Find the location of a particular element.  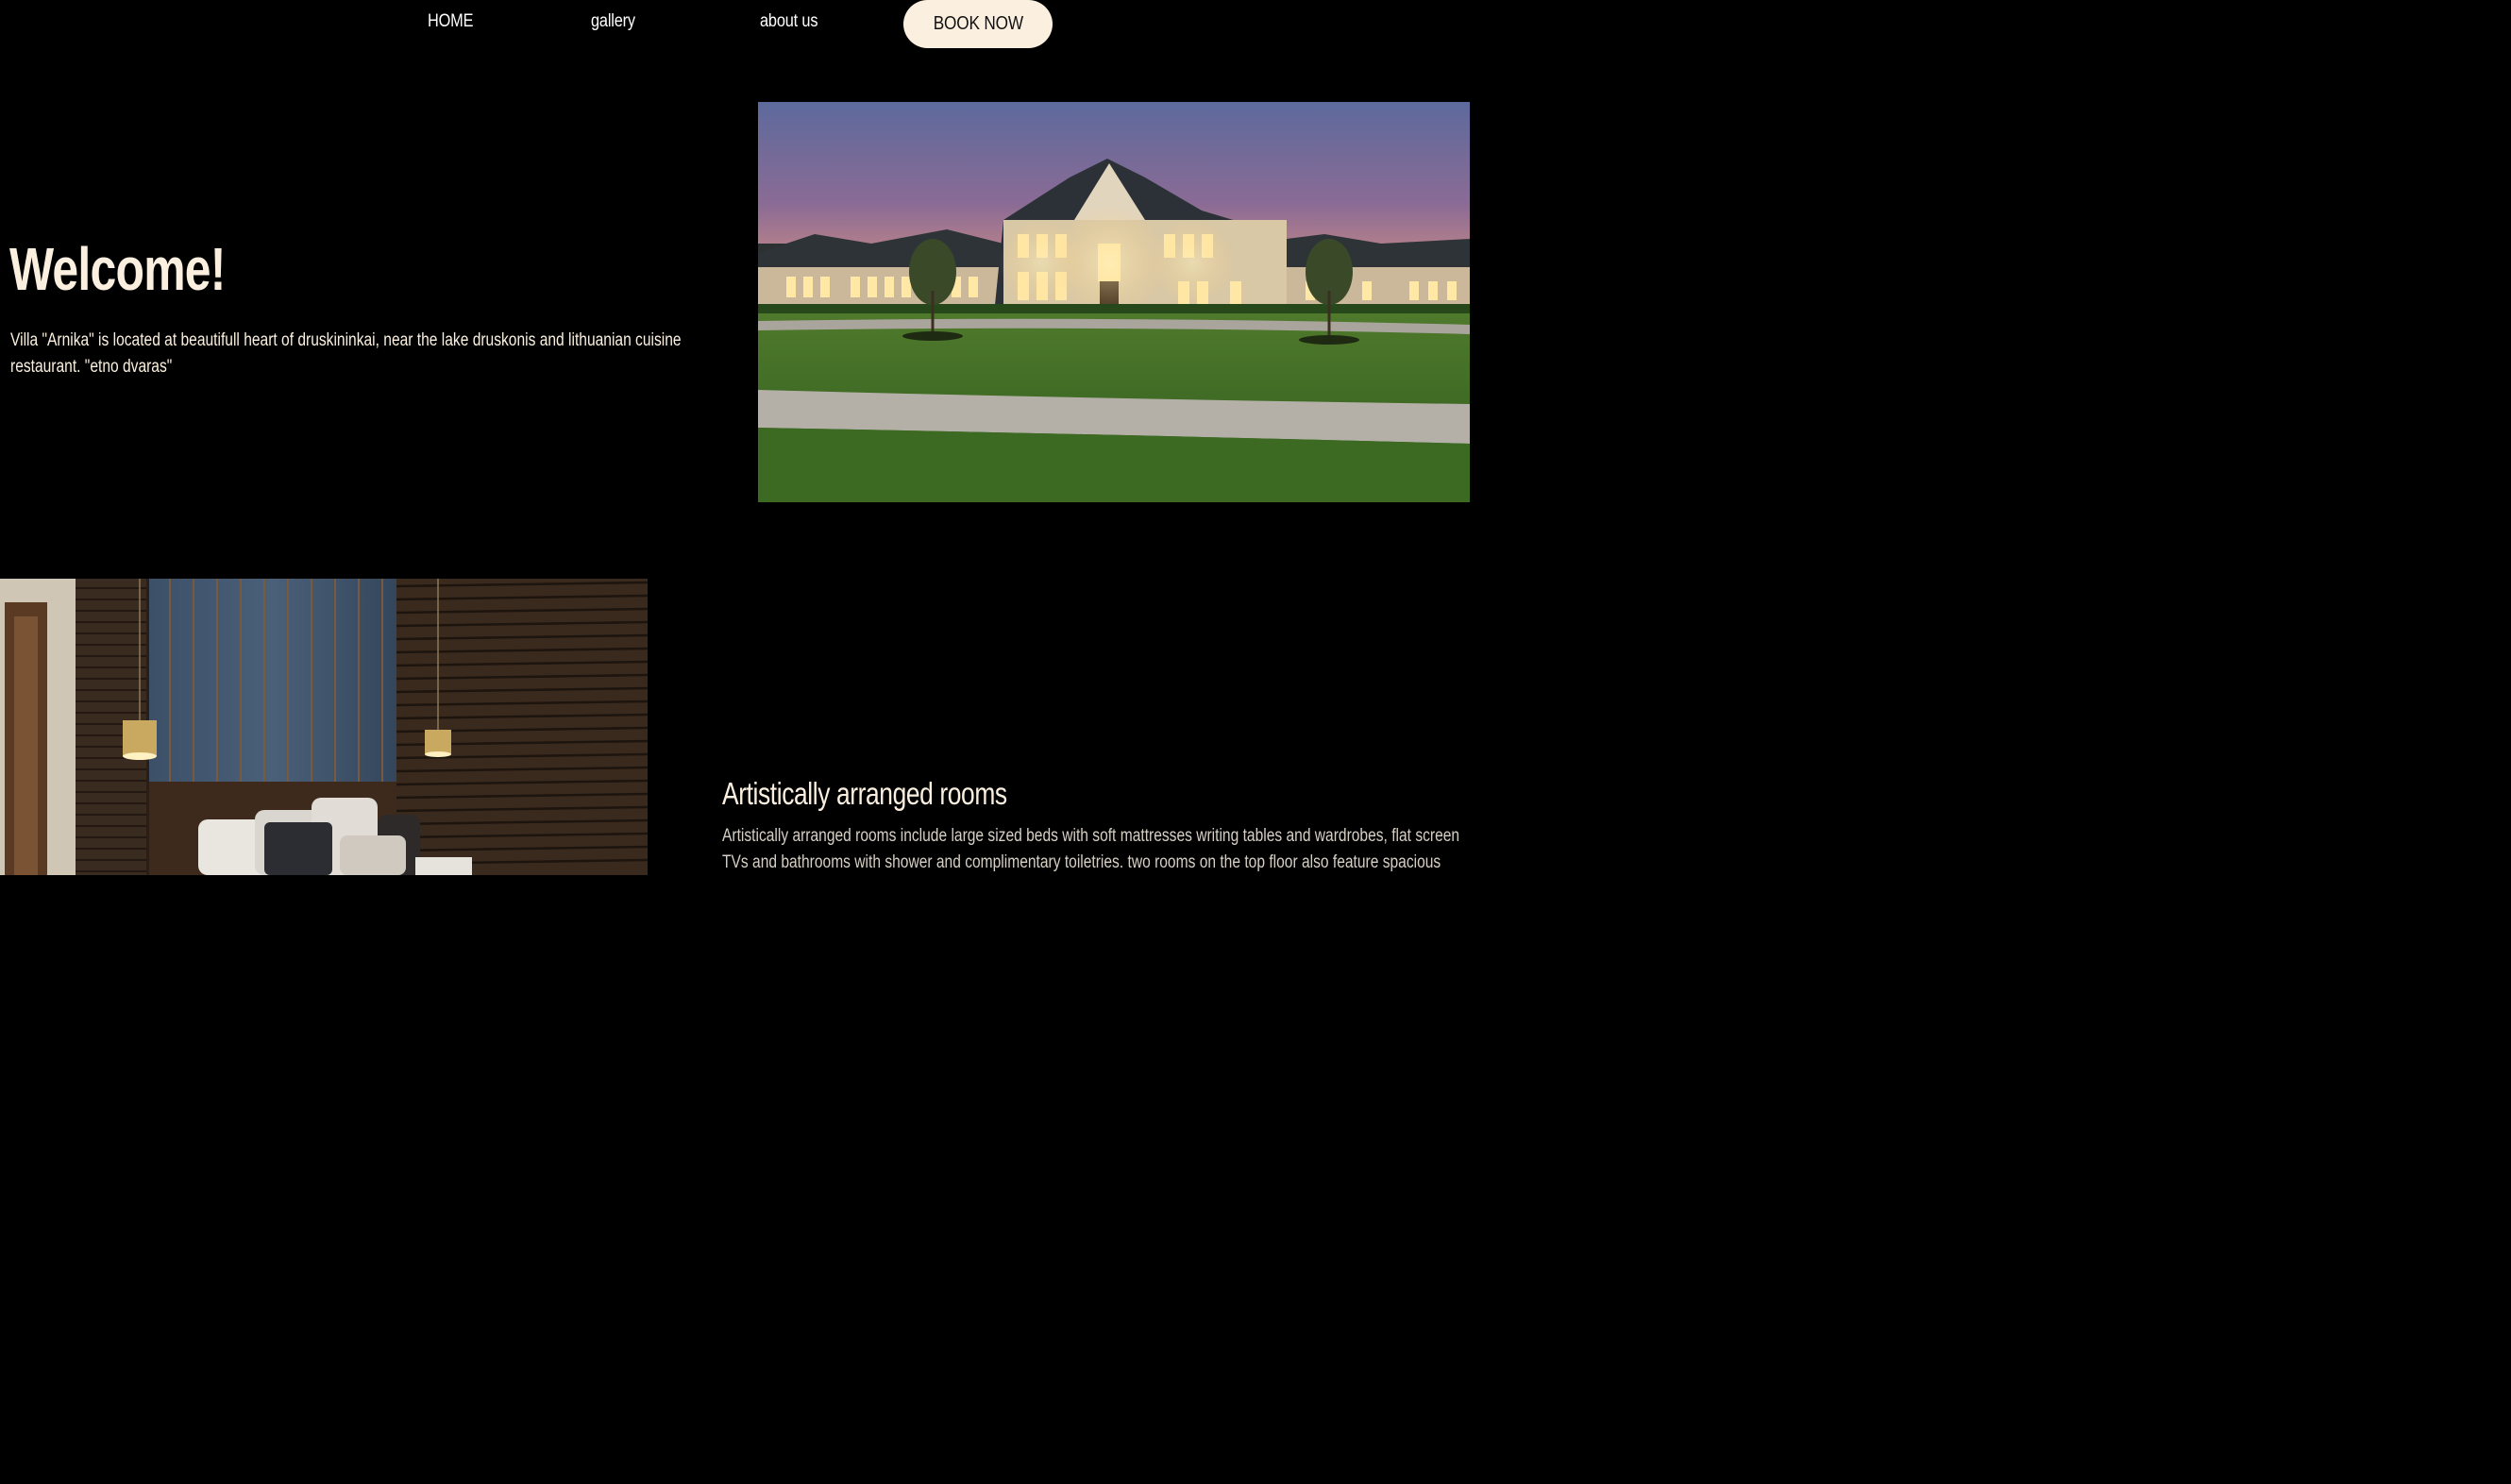

nav-link-home: HOME is located at coordinates (451, 21).